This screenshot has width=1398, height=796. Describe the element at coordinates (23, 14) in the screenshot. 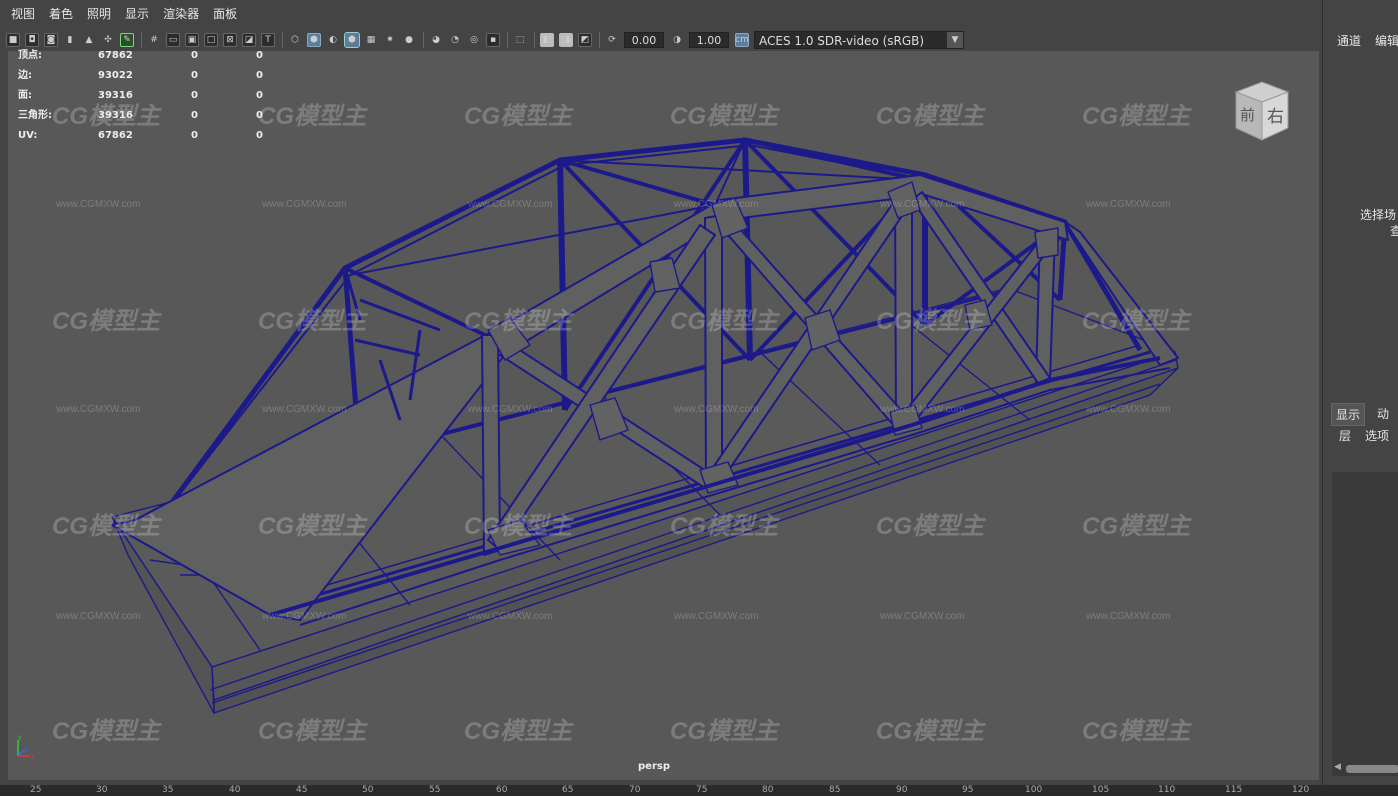

I see `menu-view: 视图` at that location.